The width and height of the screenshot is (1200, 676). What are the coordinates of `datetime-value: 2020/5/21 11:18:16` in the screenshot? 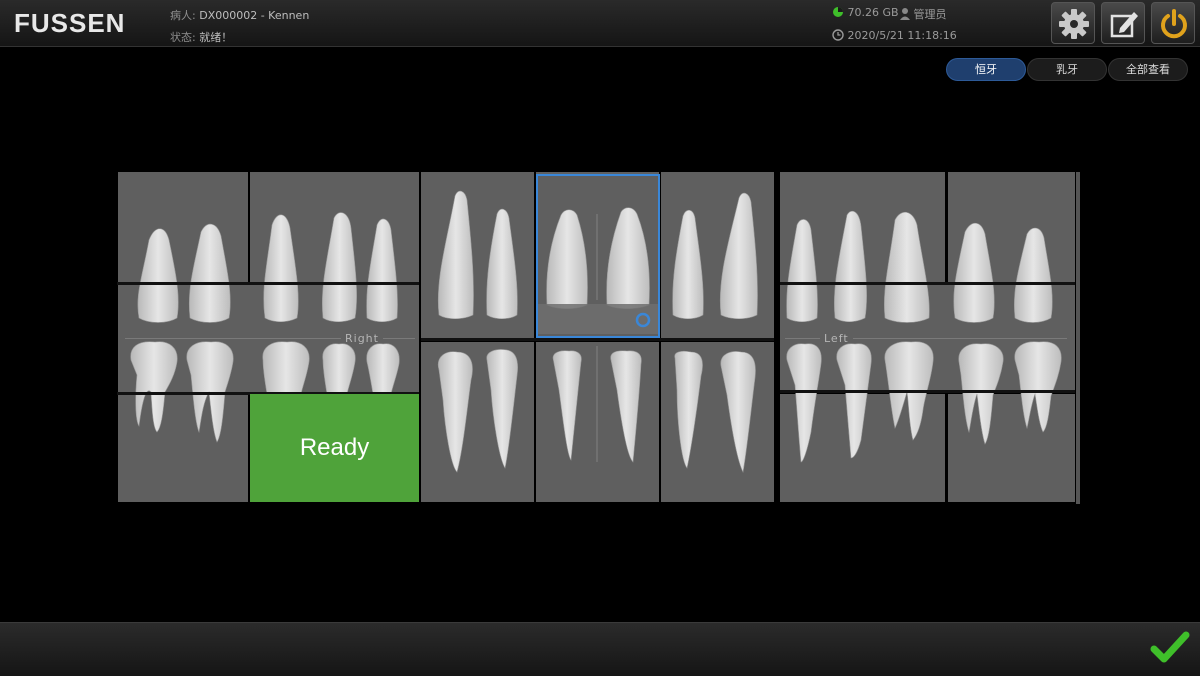 It's located at (902, 35).